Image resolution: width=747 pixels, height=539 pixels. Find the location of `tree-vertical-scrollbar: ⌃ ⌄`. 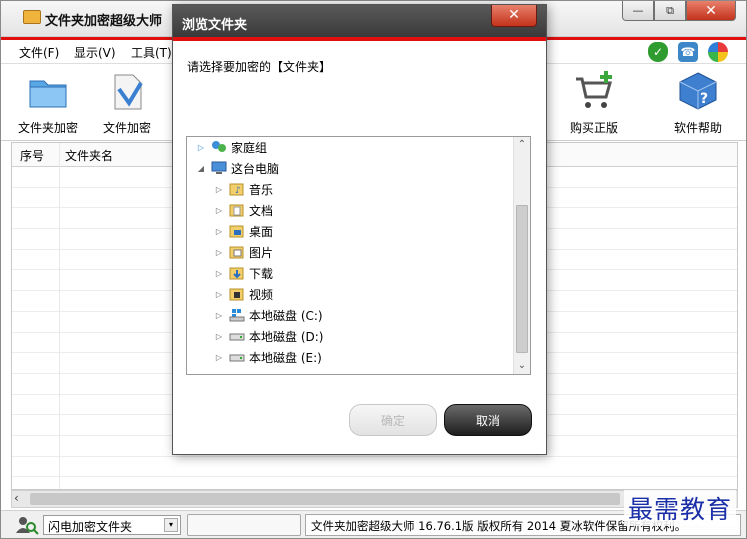

tree-vertical-scrollbar: ⌃ ⌄ is located at coordinates (521, 255).